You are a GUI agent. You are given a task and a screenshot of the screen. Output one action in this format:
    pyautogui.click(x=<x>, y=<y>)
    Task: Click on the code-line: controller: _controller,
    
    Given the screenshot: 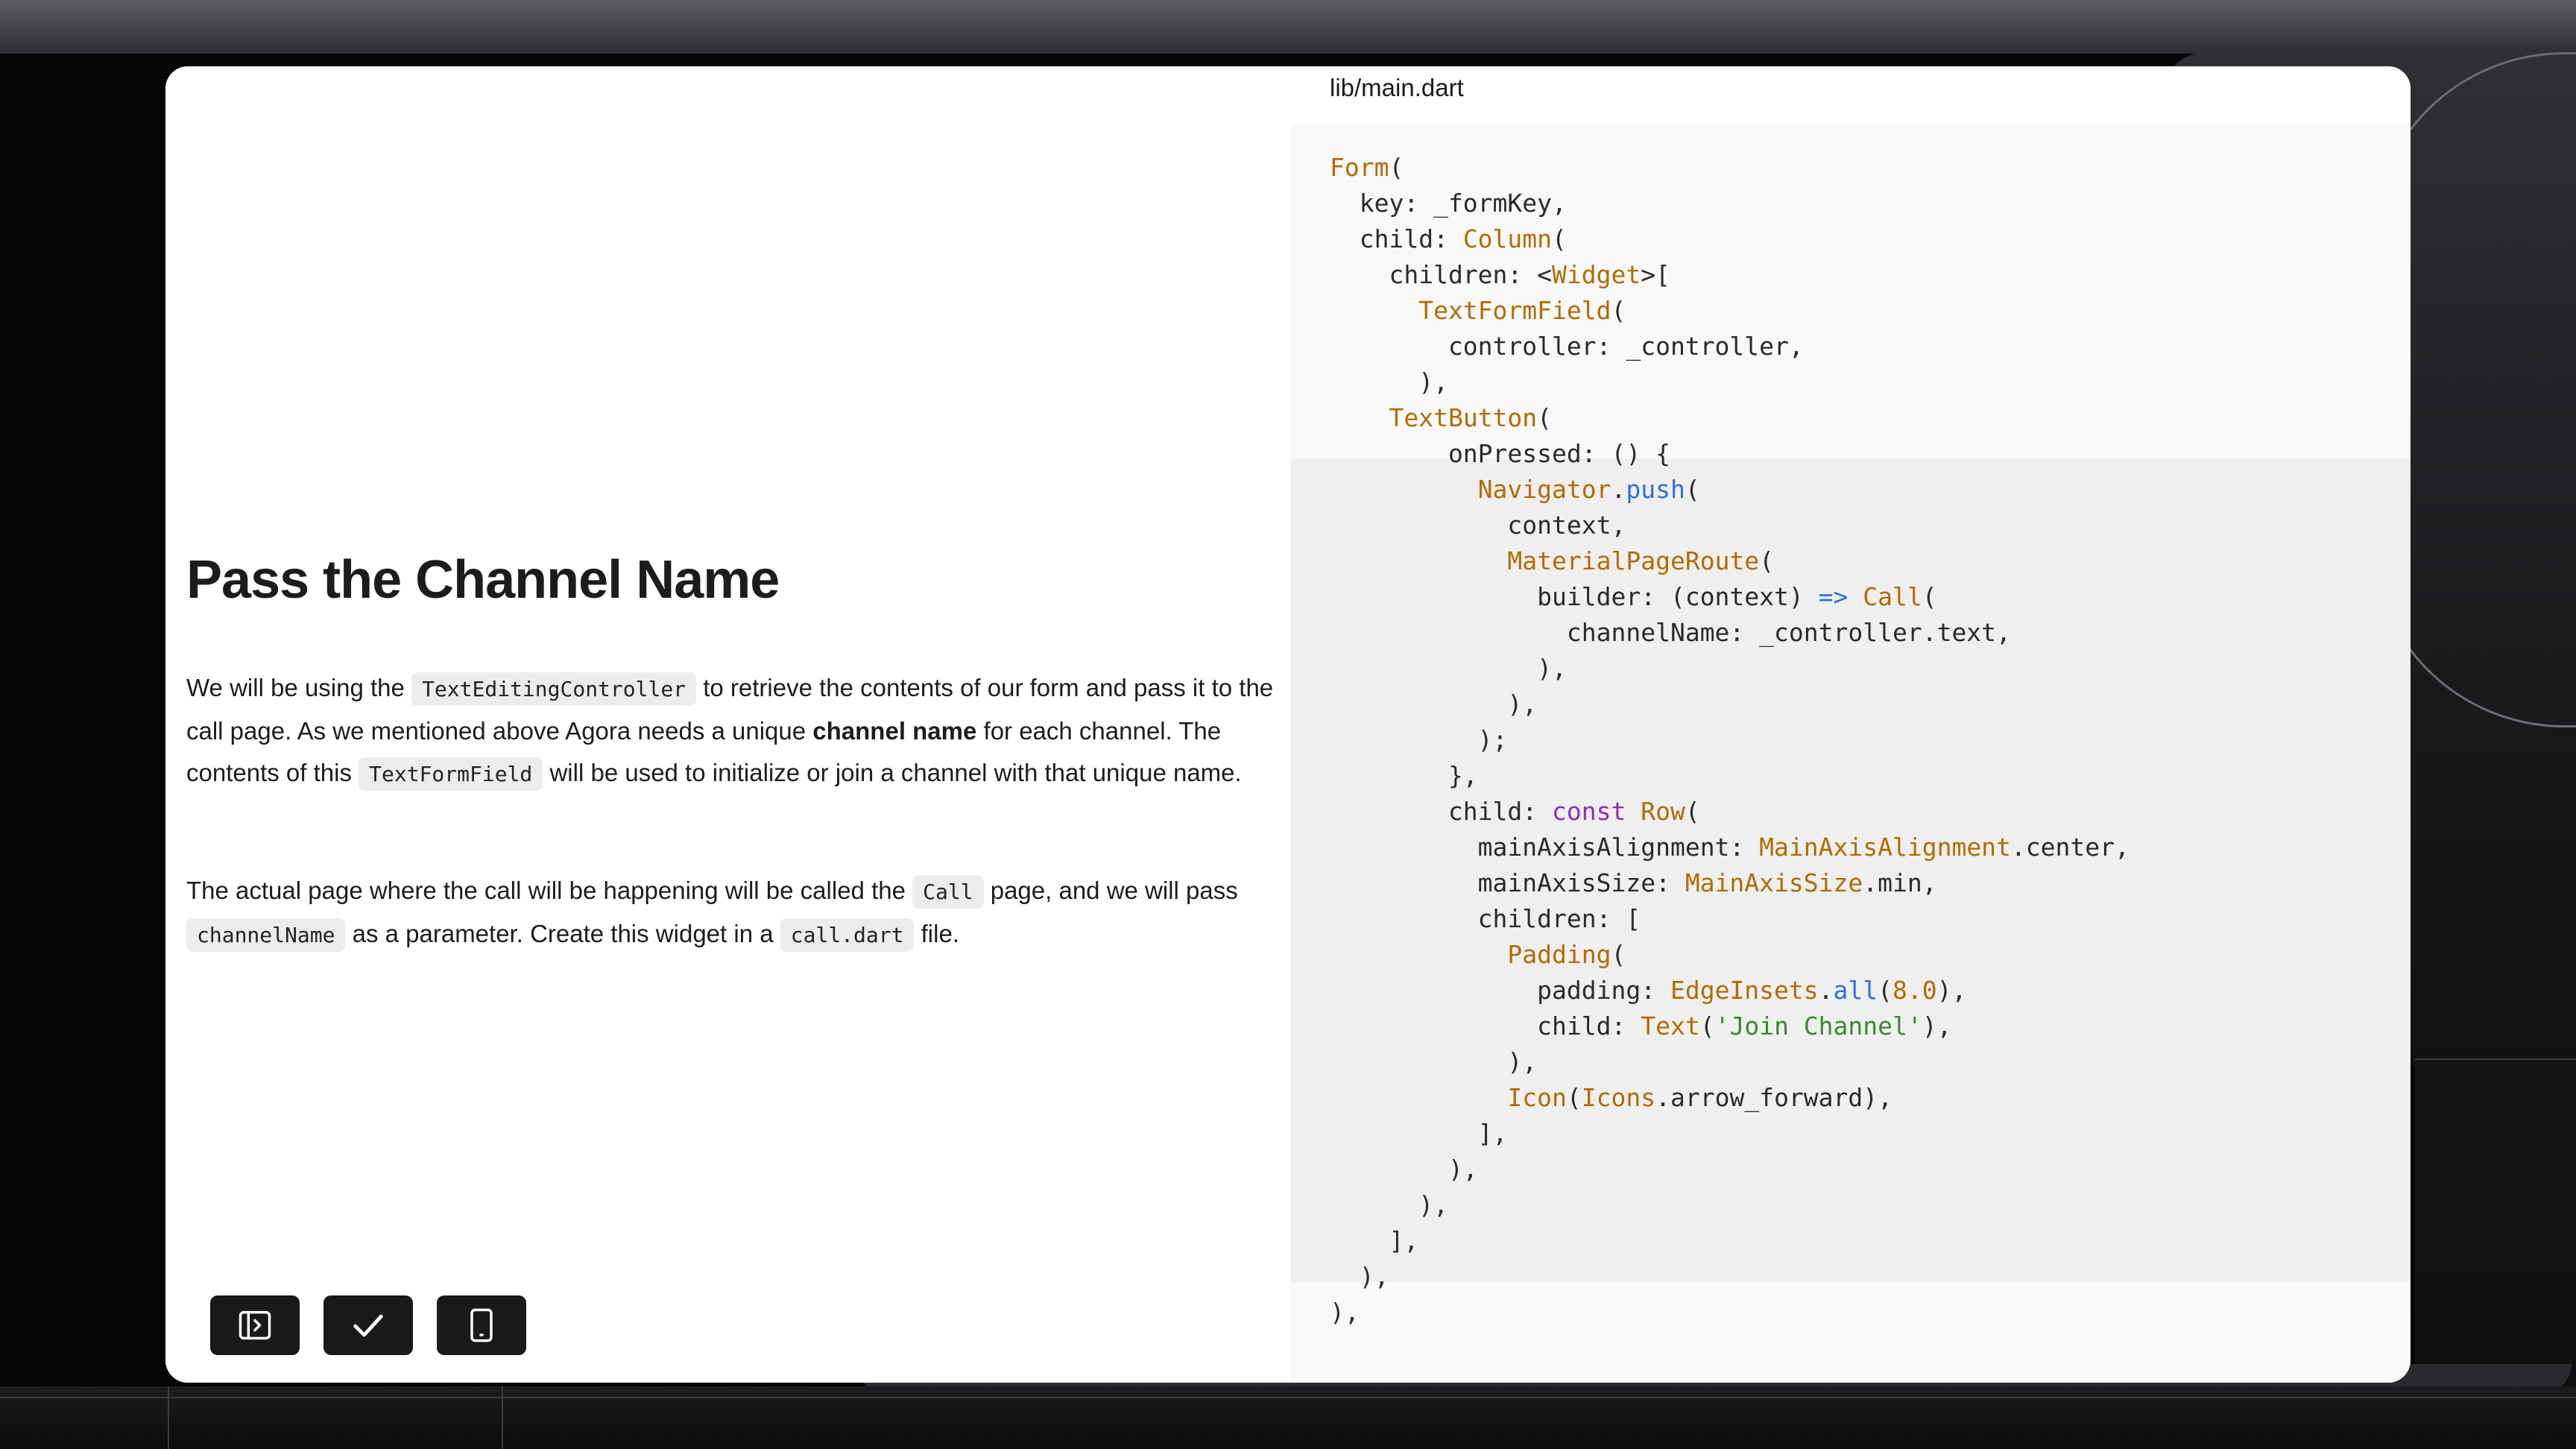 What is the action you would take?
    pyautogui.click(x=1567, y=346)
    